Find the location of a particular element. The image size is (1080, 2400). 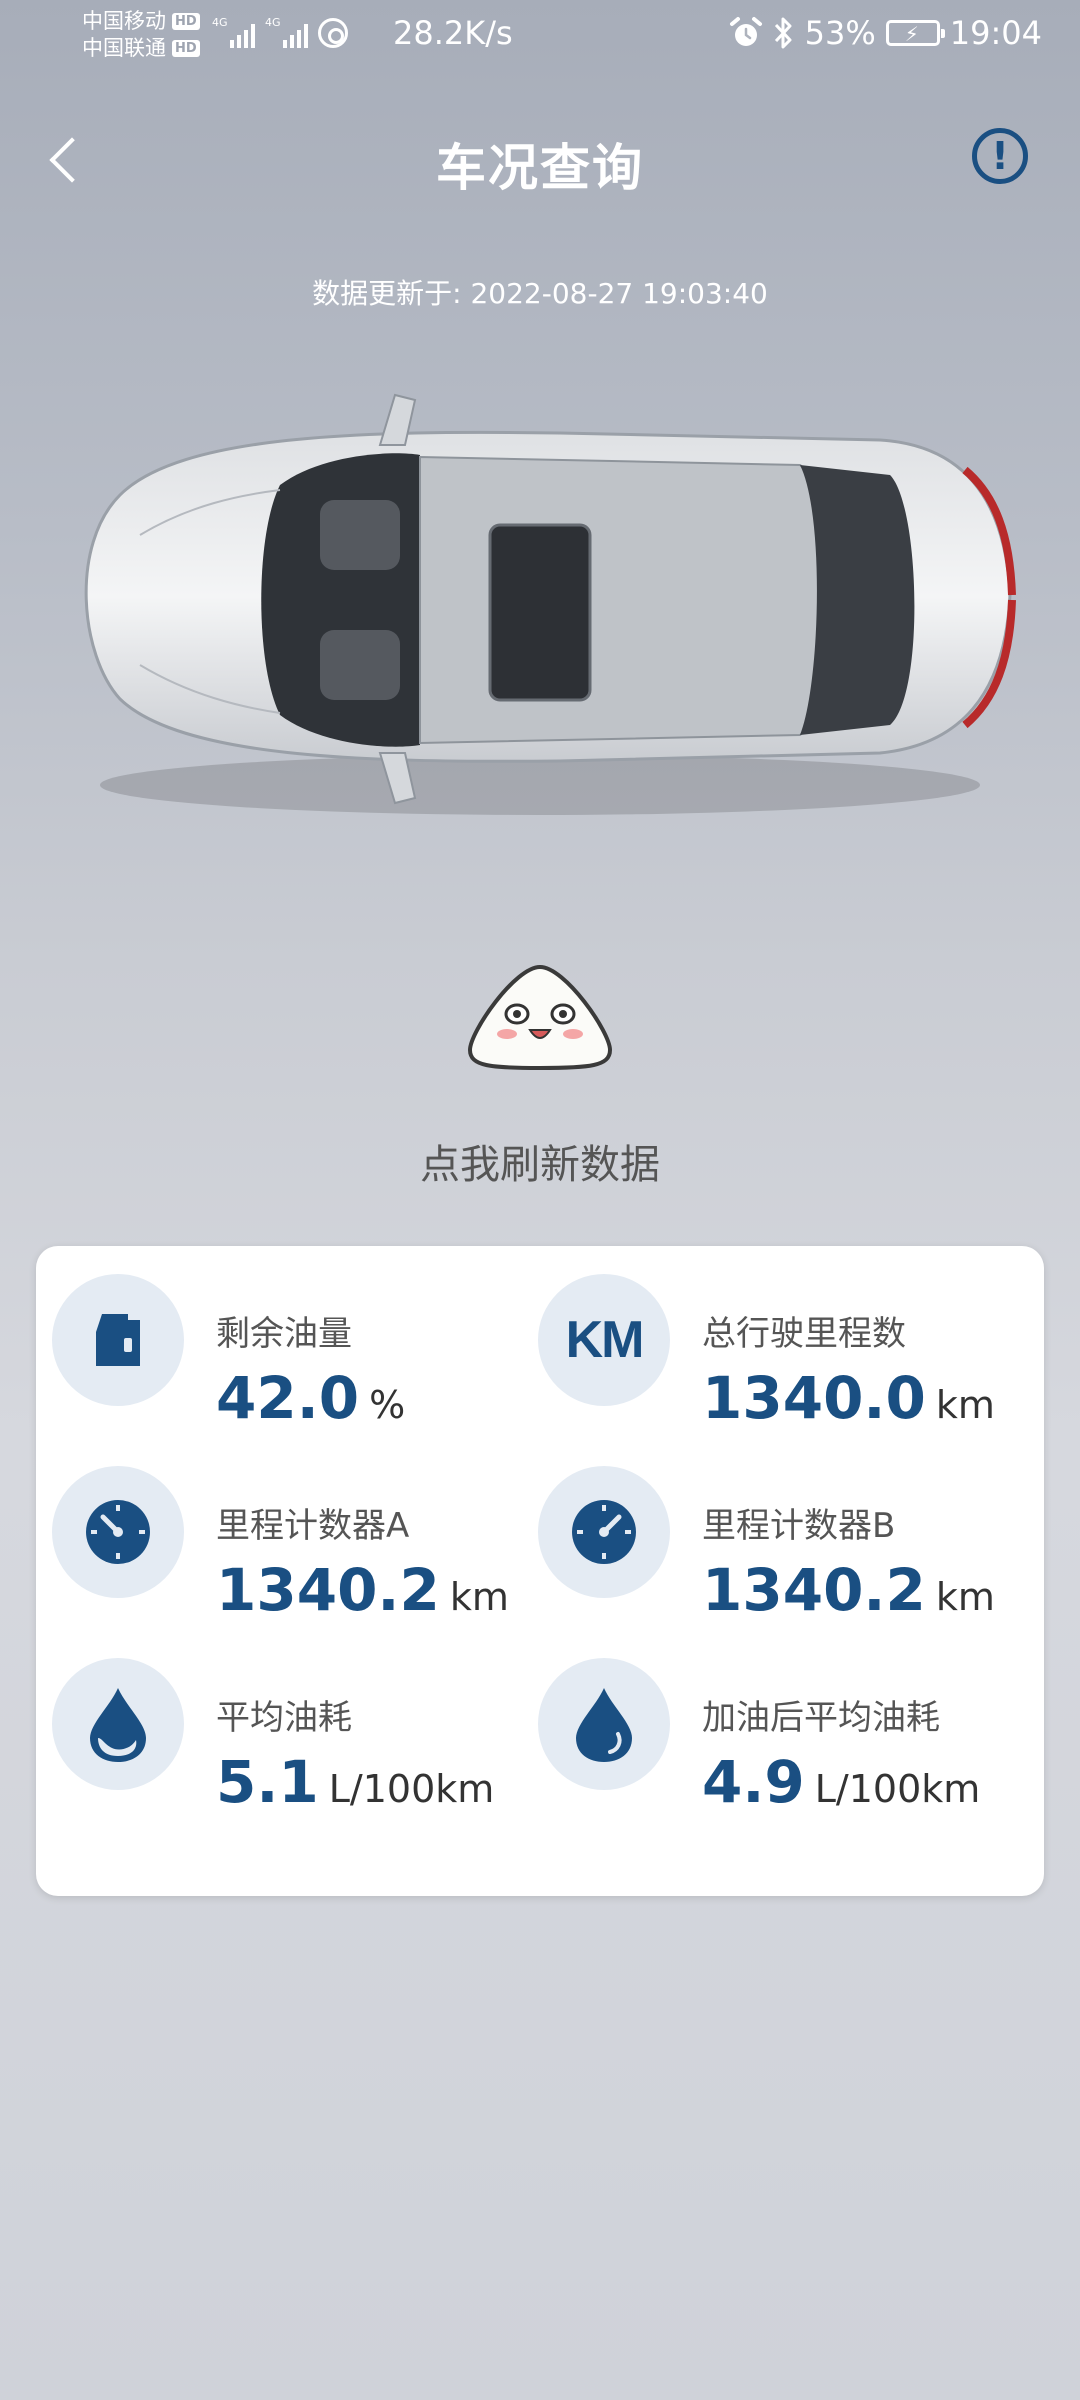

signal-icons: 4G 4G is located at coordinates (280, 32).